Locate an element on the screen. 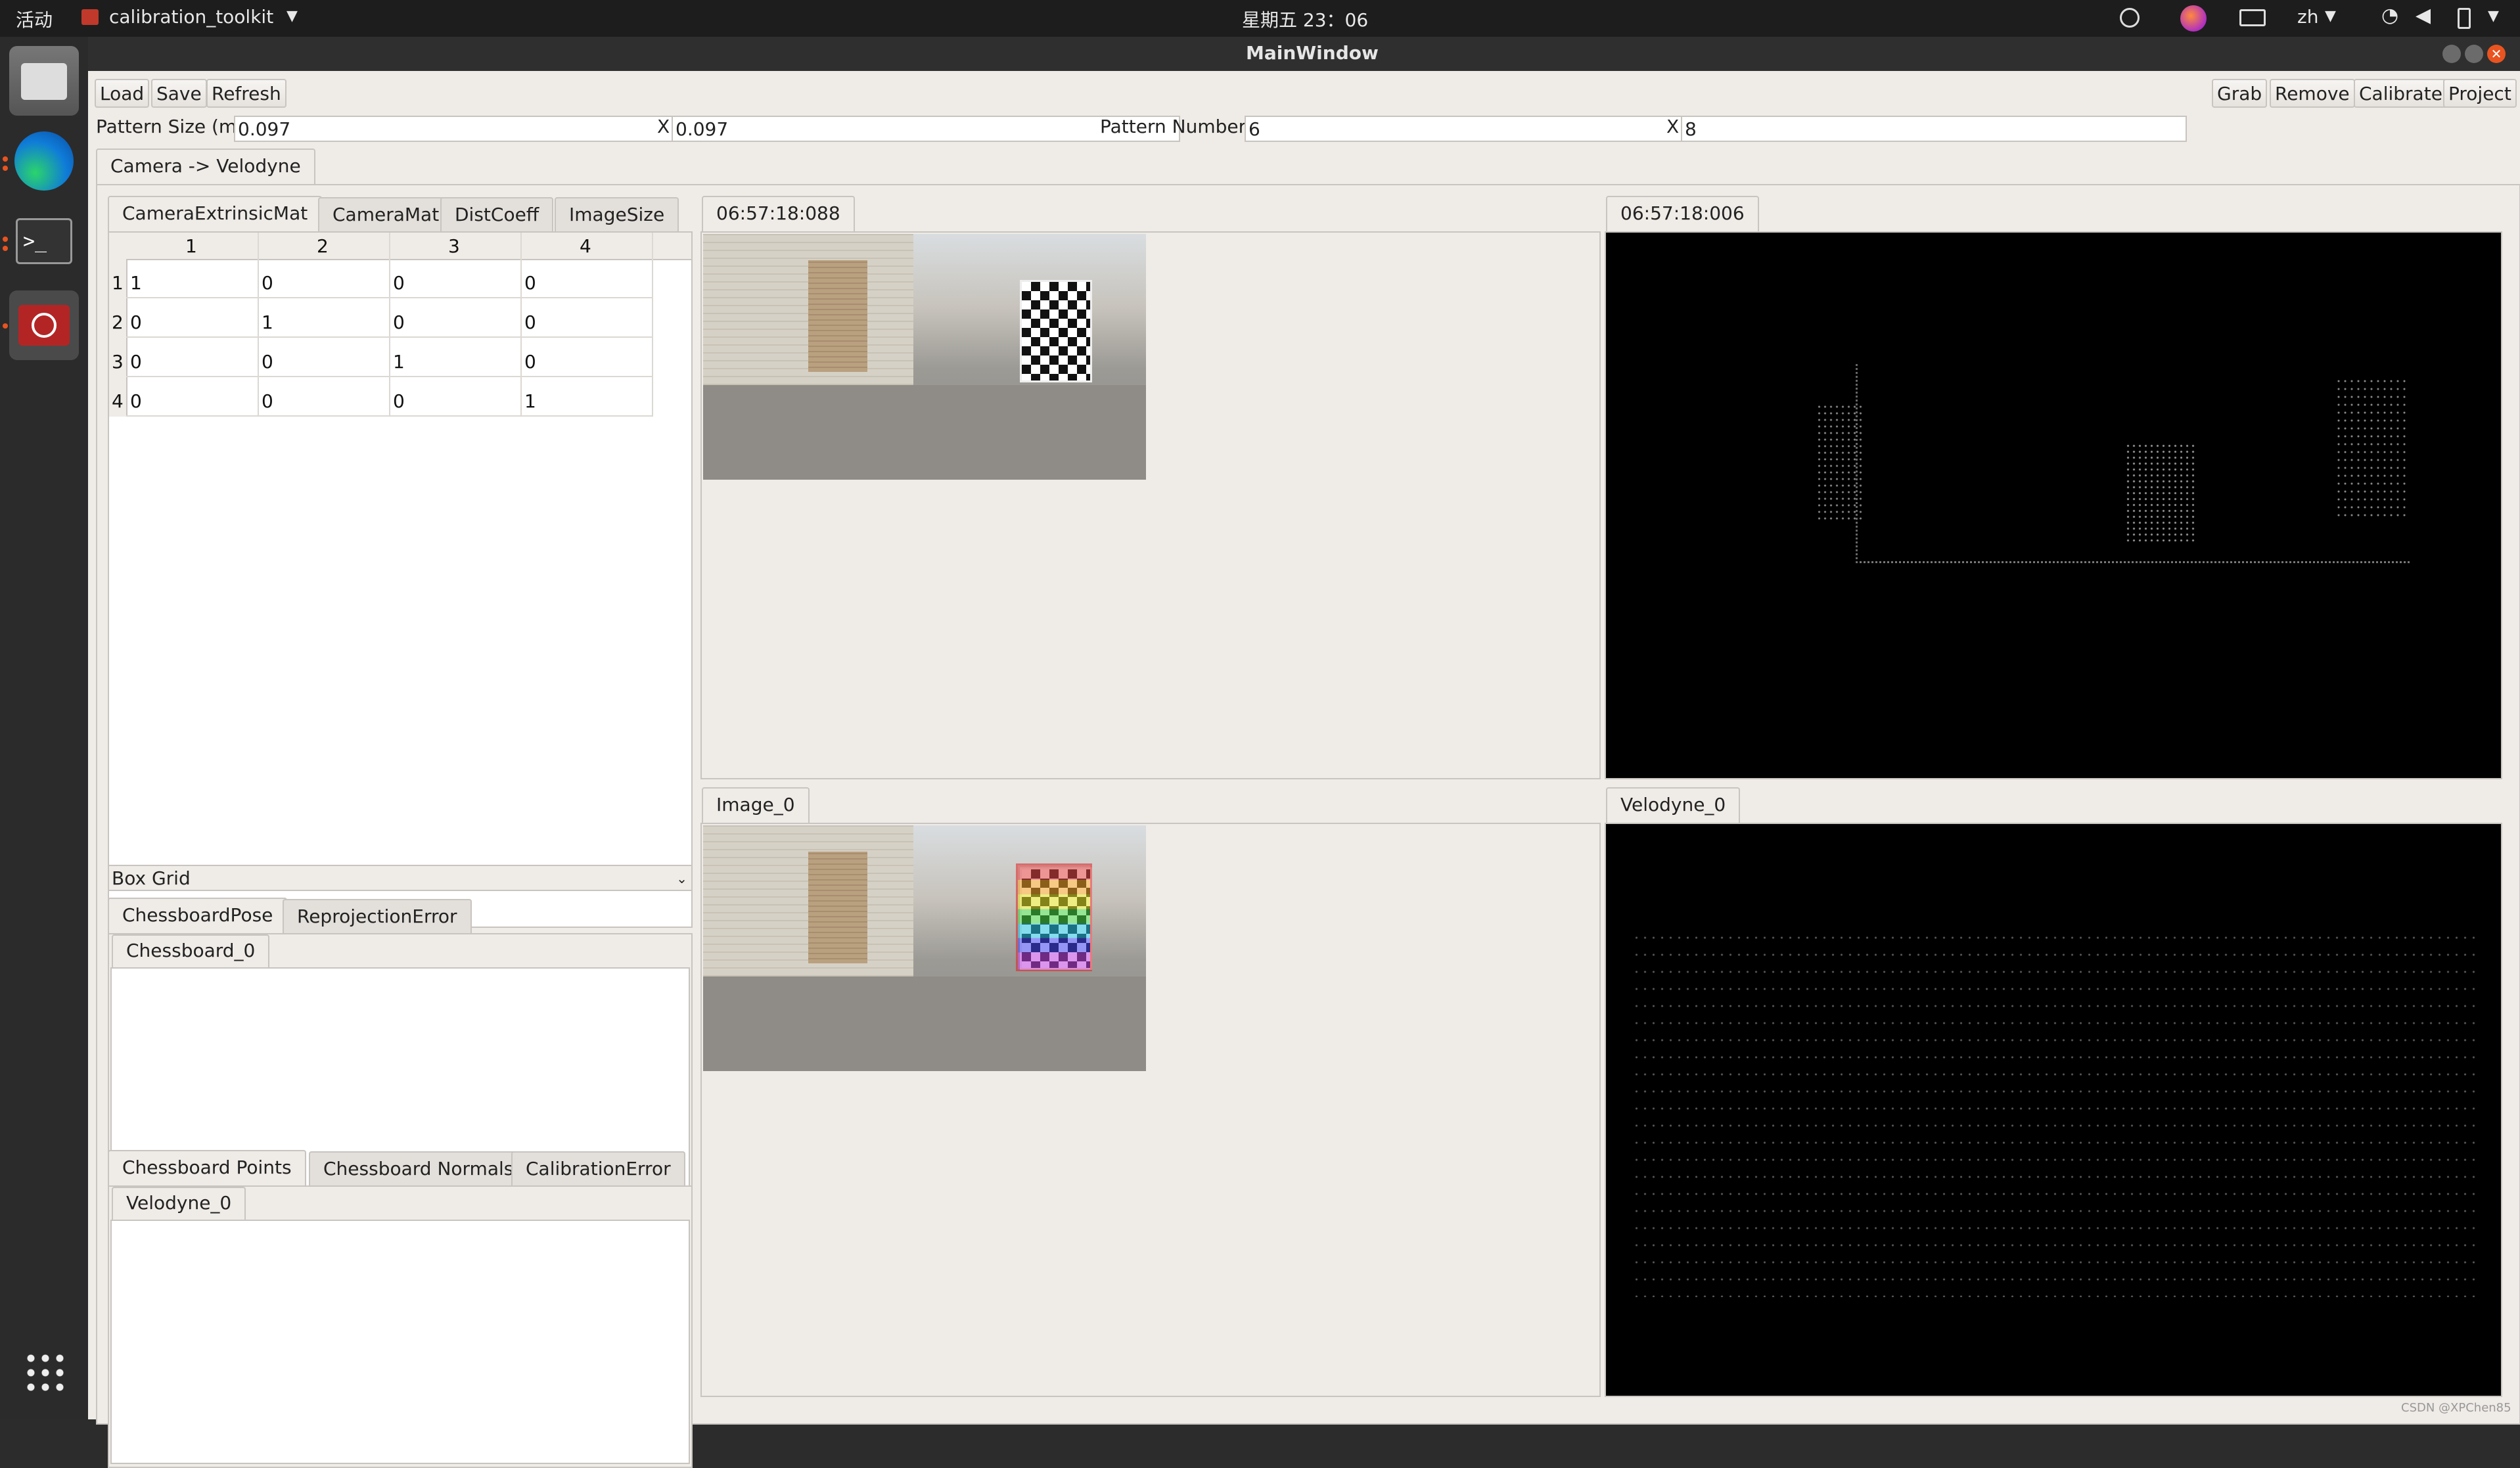  project-button: Project is located at coordinates (2480, 93).